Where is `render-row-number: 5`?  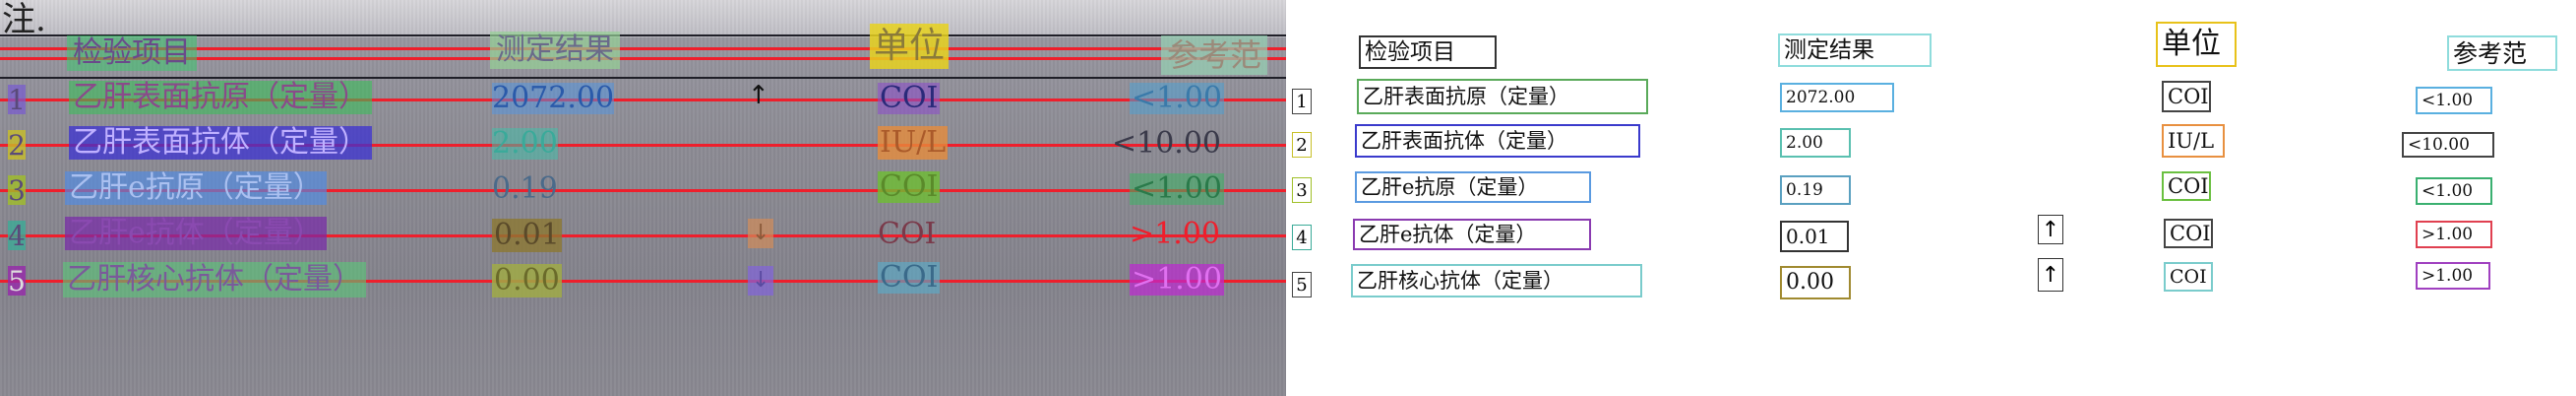
render-row-number: 5 is located at coordinates (1302, 284).